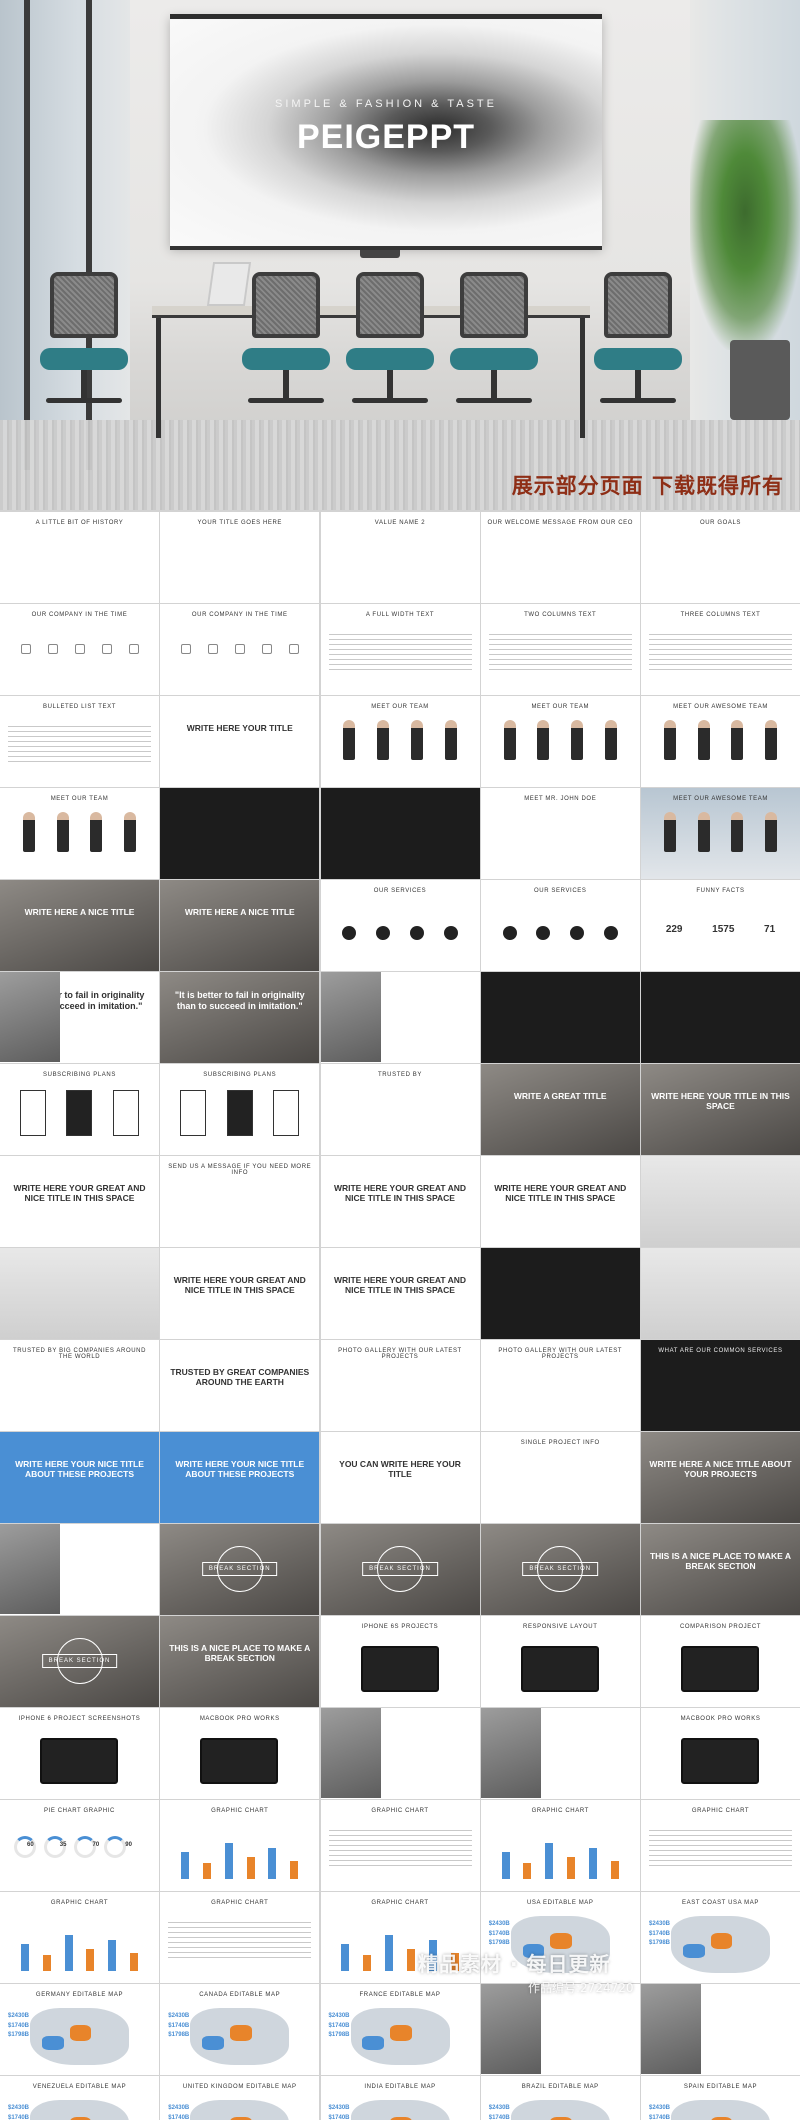  I want to click on slide-image, so click(30, 1017).